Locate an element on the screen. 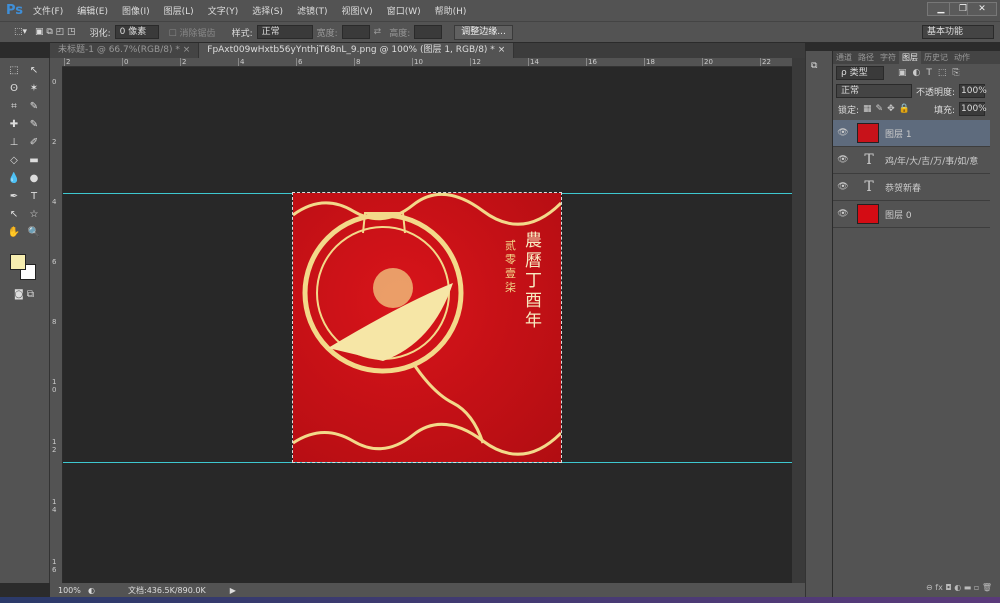 The image size is (1000, 603). crop-tool-icon: ⌗ is located at coordinates (14, 107).